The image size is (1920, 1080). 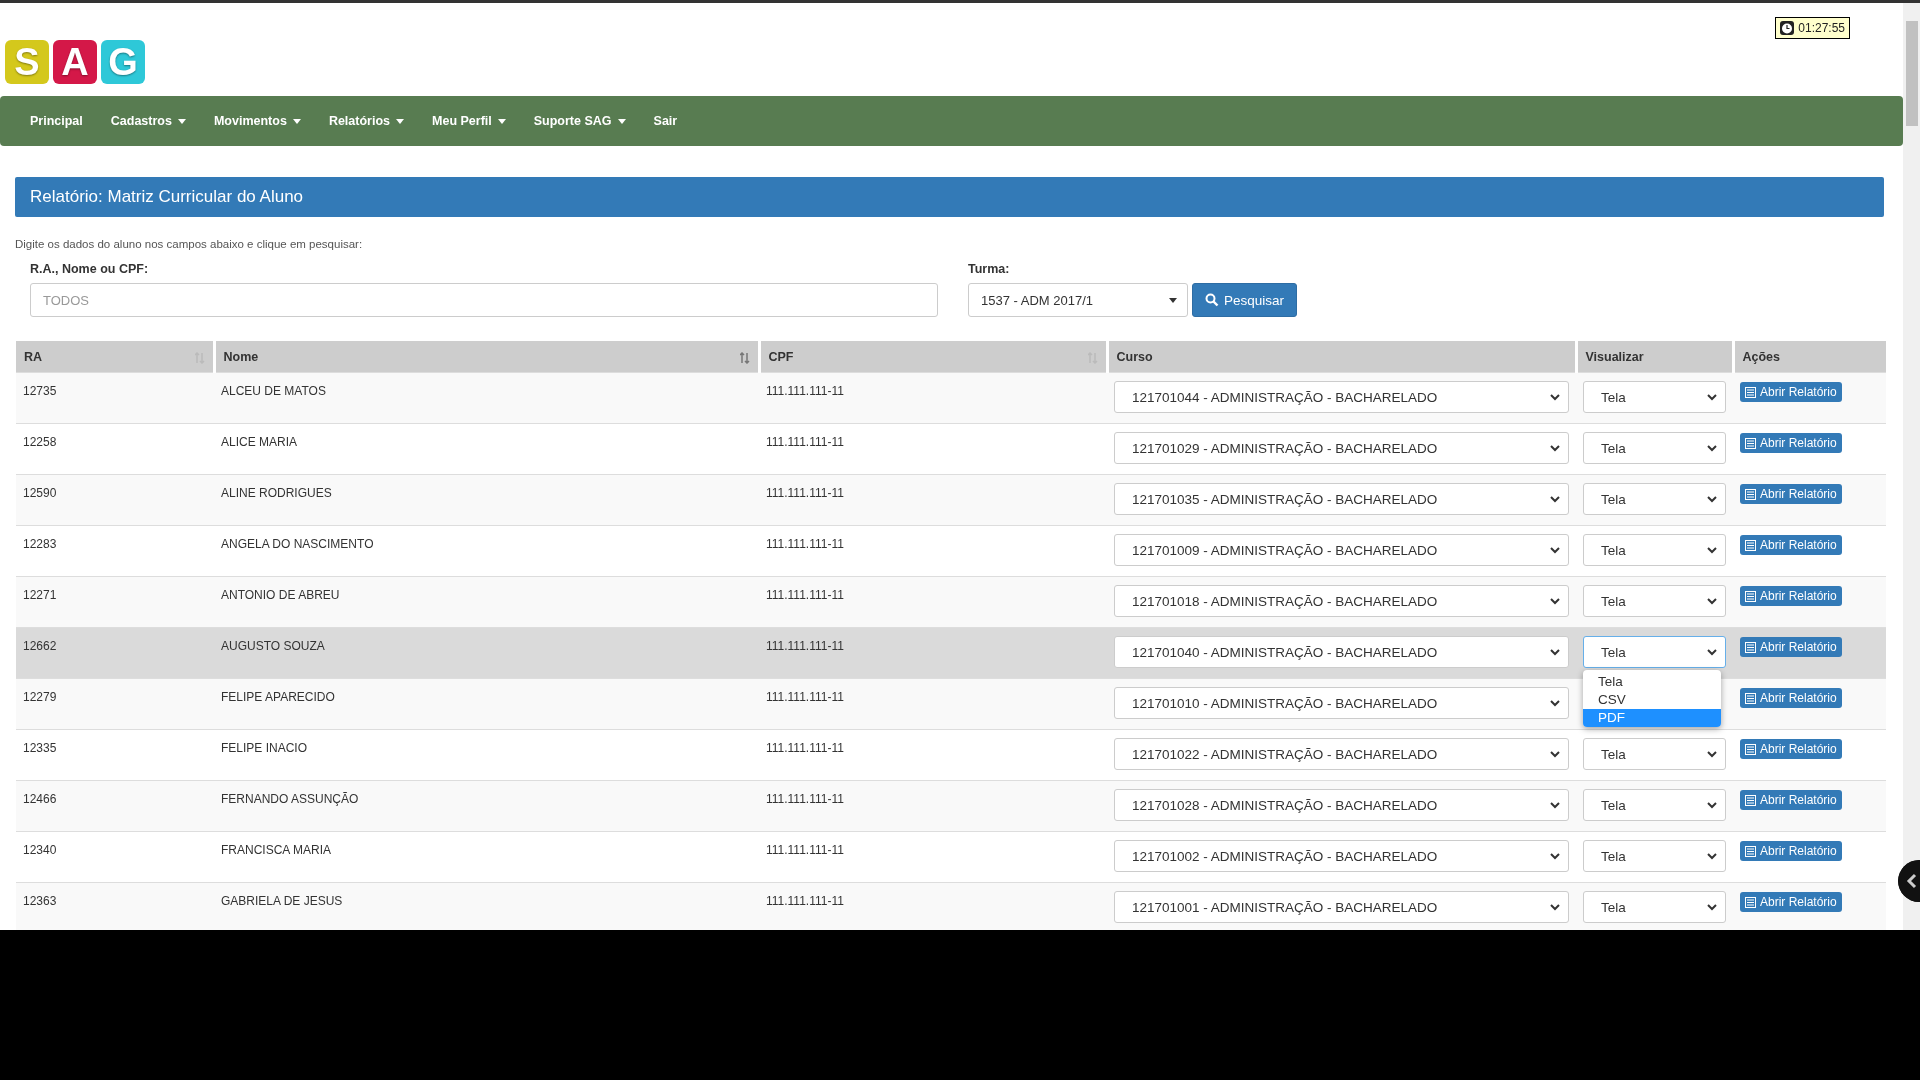 What do you see at coordinates (484, 300) in the screenshot?
I see `search-field: TODOS` at bounding box center [484, 300].